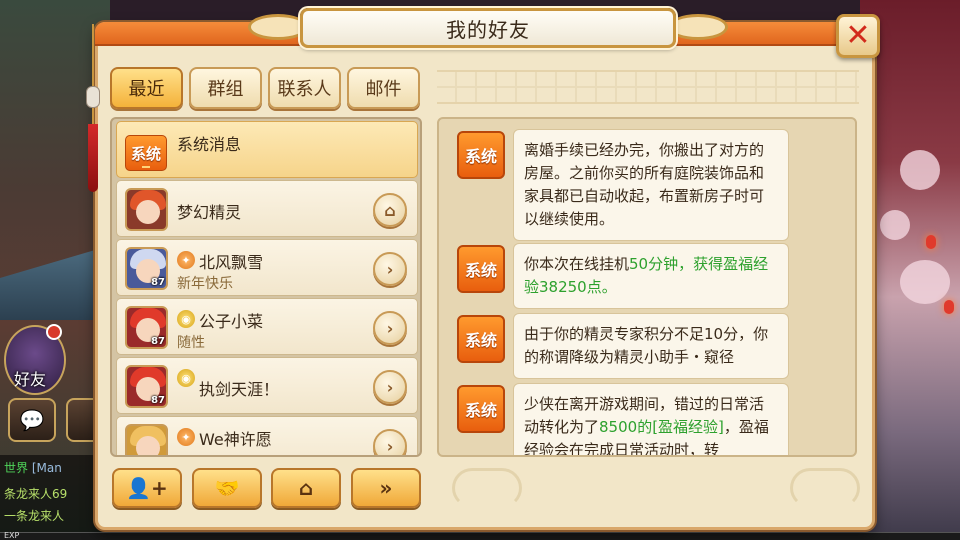  What do you see at coordinates (16, 468) in the screenshot?
I see `chat-channel: 世界` at bounding box center [16, 468].